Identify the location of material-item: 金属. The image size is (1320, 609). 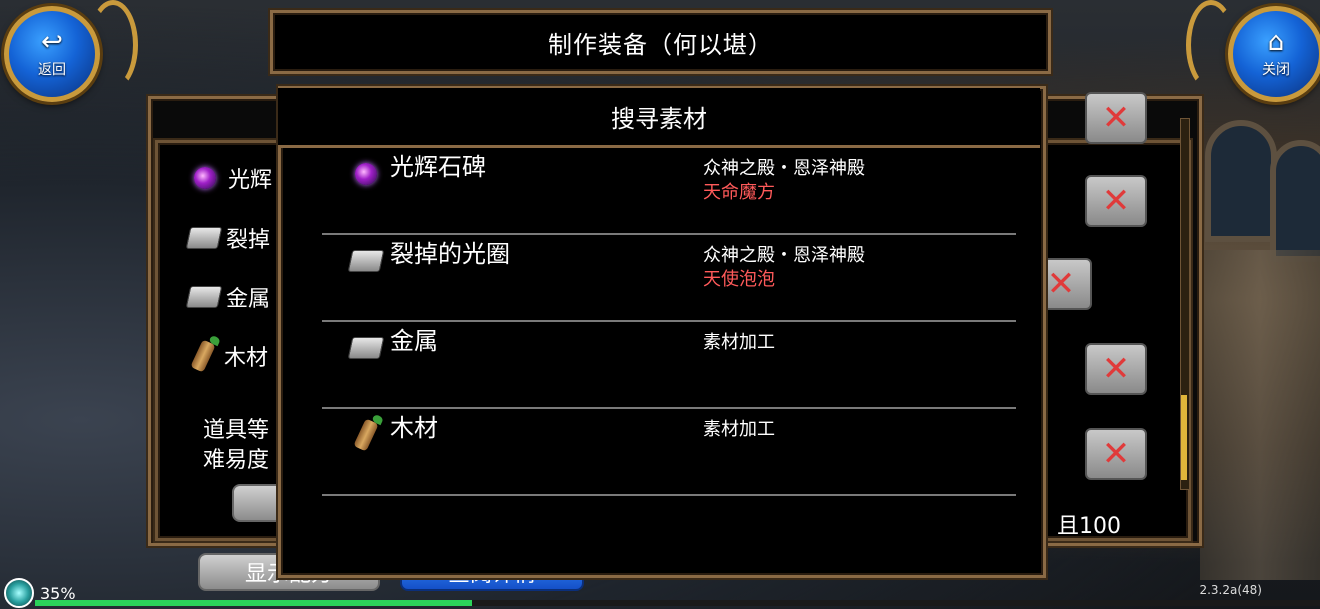
(227, 297).